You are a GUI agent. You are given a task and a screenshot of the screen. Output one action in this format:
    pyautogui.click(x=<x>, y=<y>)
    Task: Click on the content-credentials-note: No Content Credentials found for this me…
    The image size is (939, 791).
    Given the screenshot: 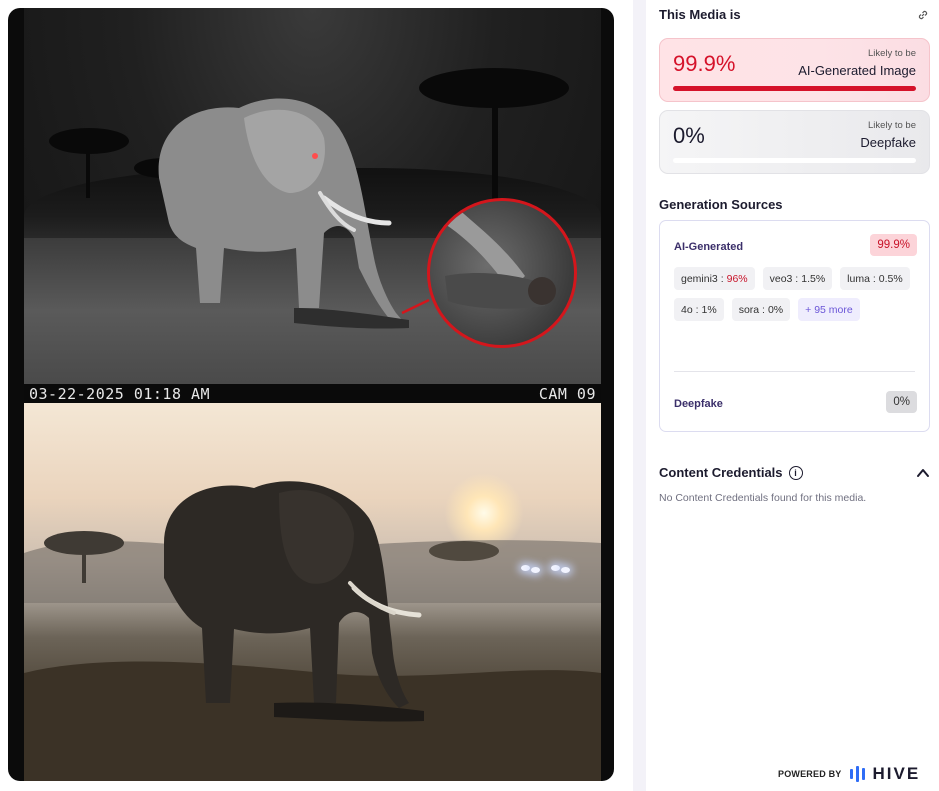 What is the action you would take?
    pyautogui.click(x=763, y=498)
    